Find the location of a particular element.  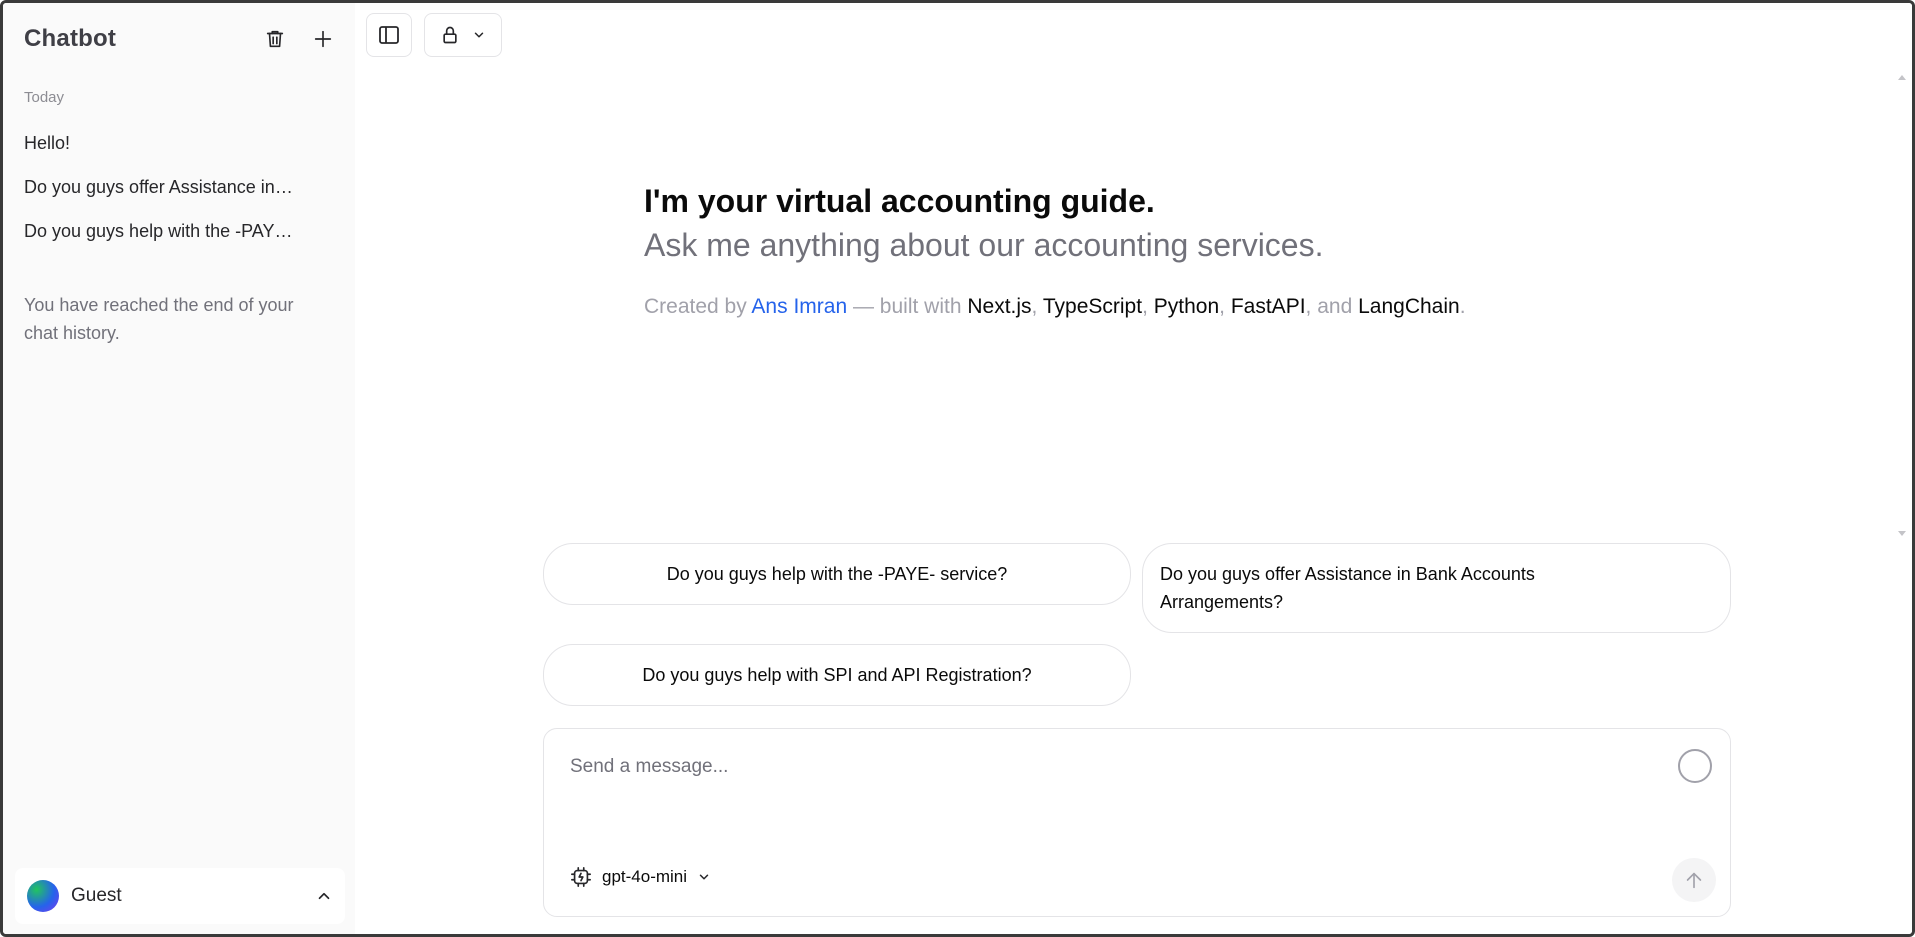

author-link: Ans Imran is located at coordinates (799, 306).